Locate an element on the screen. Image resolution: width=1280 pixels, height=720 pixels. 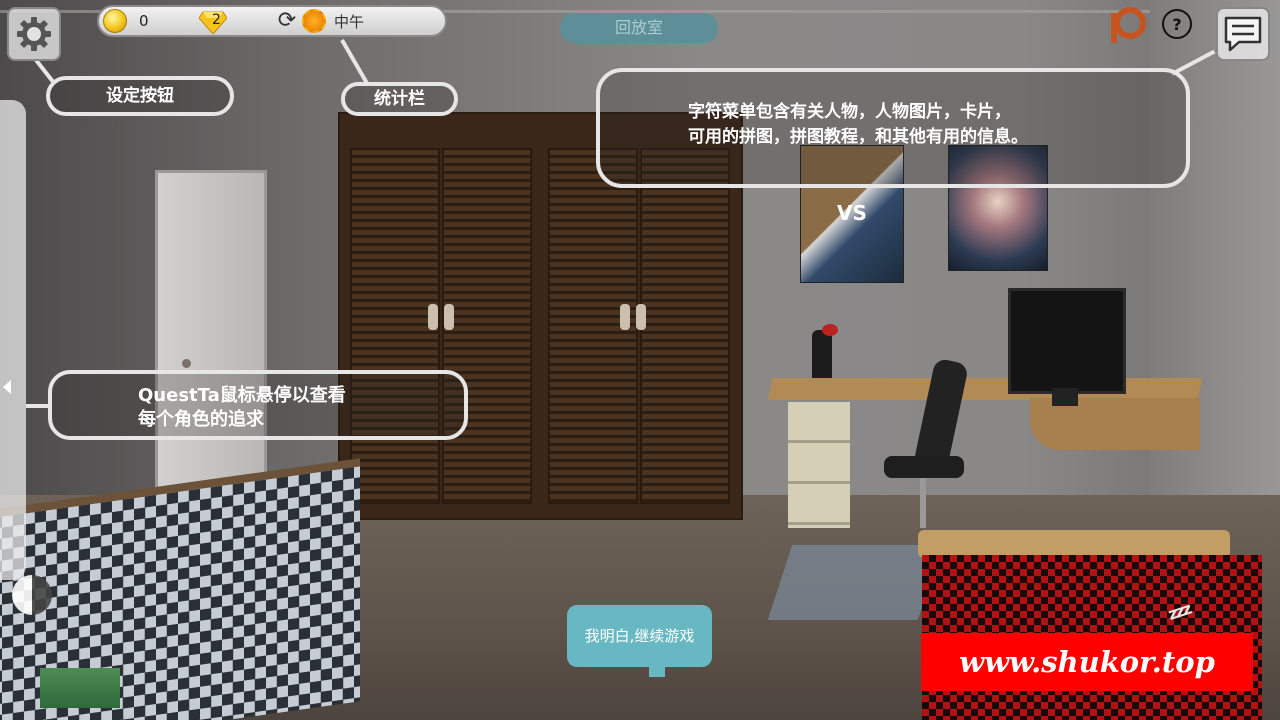
coin-icon is located at coordinates (115, 21).